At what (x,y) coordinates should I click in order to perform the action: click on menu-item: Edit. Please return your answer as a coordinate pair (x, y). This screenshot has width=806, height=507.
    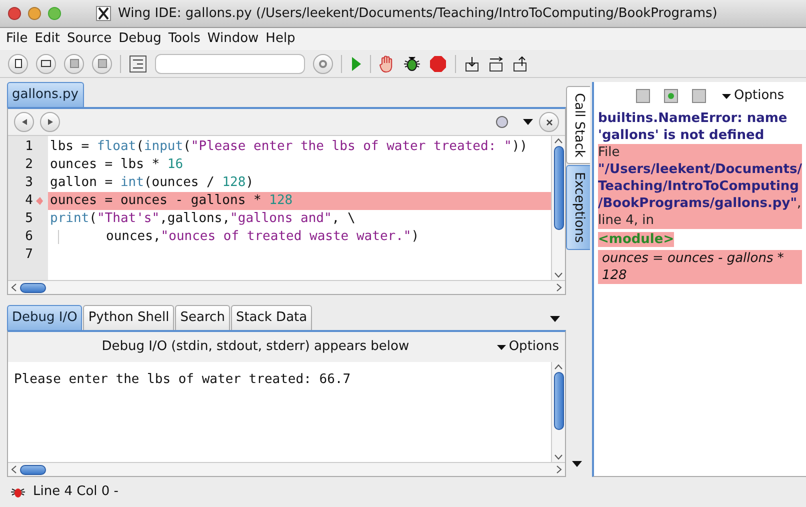
    Looking at the image, I should click on (47, 39).